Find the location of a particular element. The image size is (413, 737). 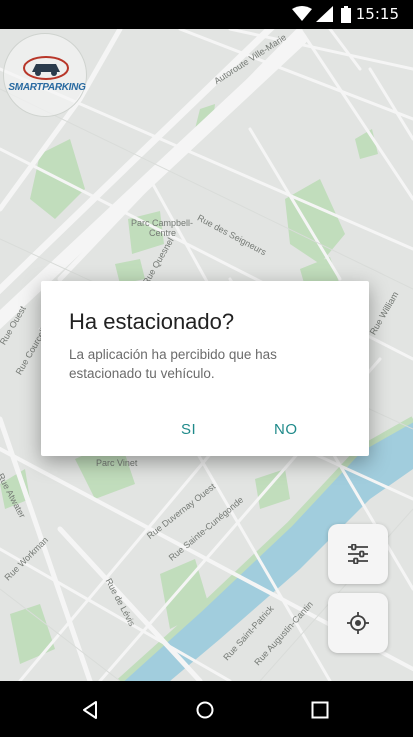

recents-square-icon is located at coordinates (320, 710).